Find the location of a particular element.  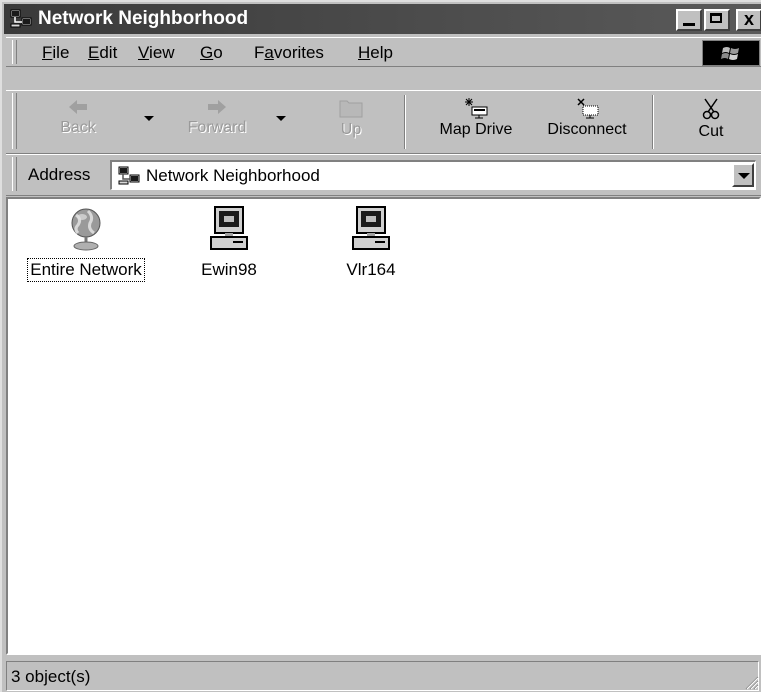

up-button: Up is located at coordinates (351, 122).